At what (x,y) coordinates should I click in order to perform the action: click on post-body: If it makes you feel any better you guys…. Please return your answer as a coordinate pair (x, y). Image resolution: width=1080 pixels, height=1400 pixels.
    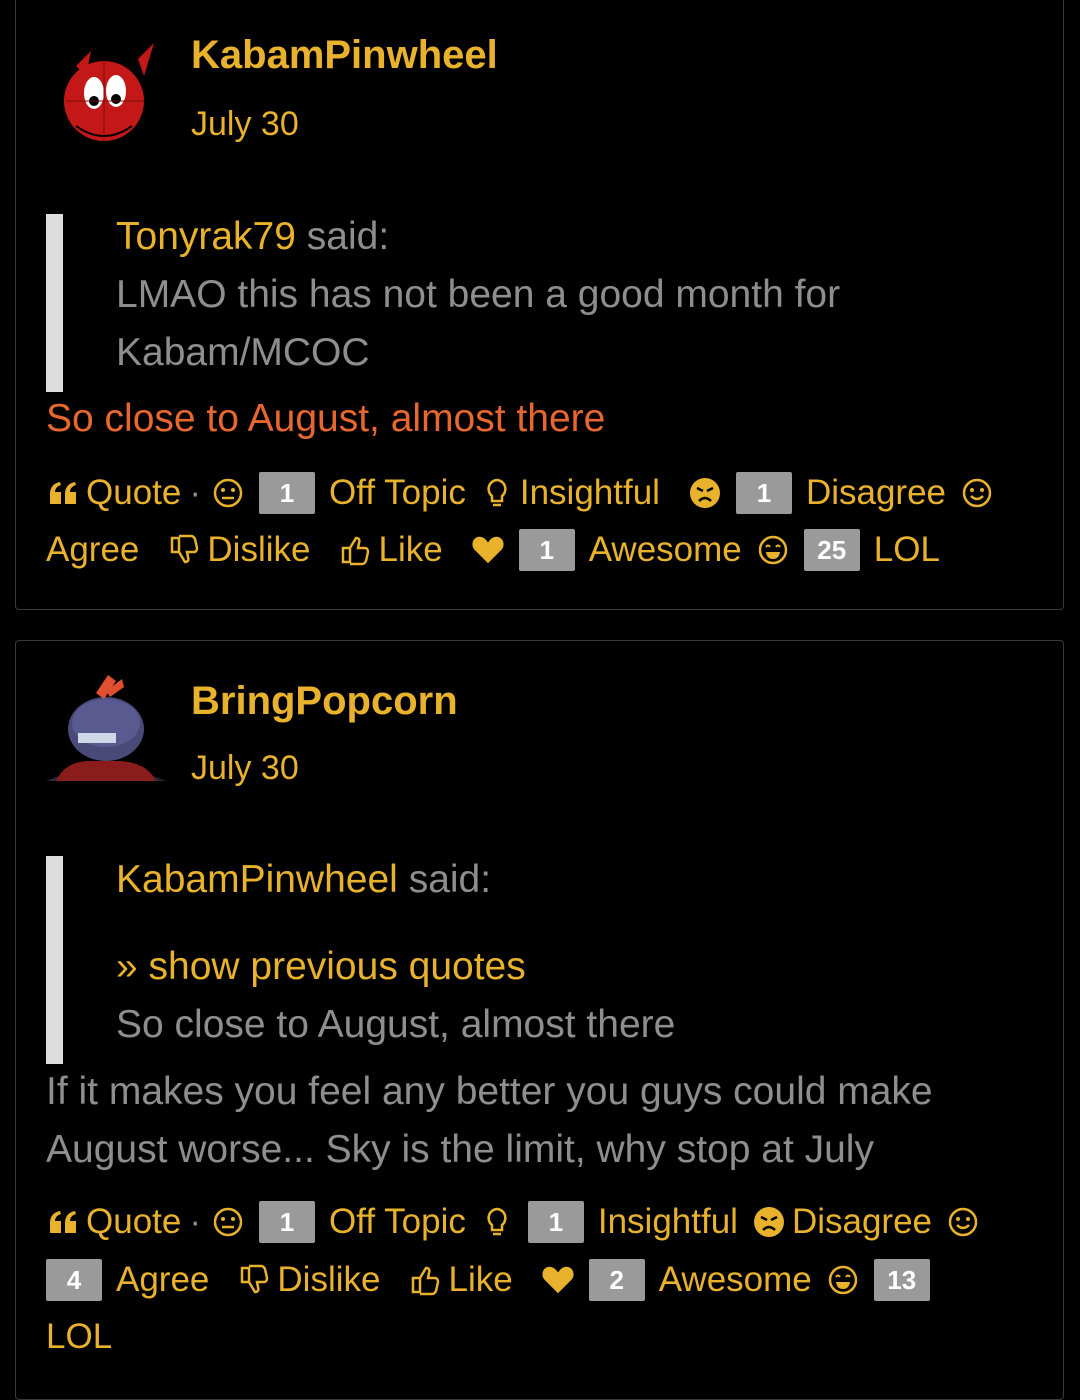
    Looking at the image, I should click on (489, 1091).